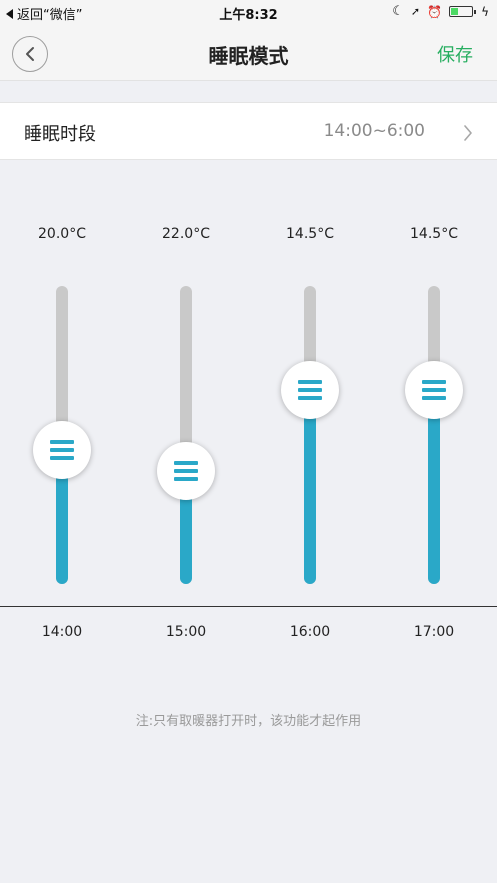 The image size is (497, 883). Describe the element at coordinates (415, 11) in the screenshot. I see `location-icon: ➚` at that location.